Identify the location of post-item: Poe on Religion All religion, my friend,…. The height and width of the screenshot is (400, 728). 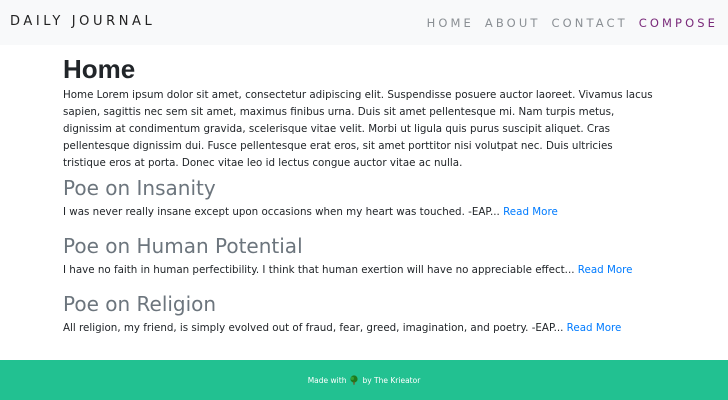
(360, 314).